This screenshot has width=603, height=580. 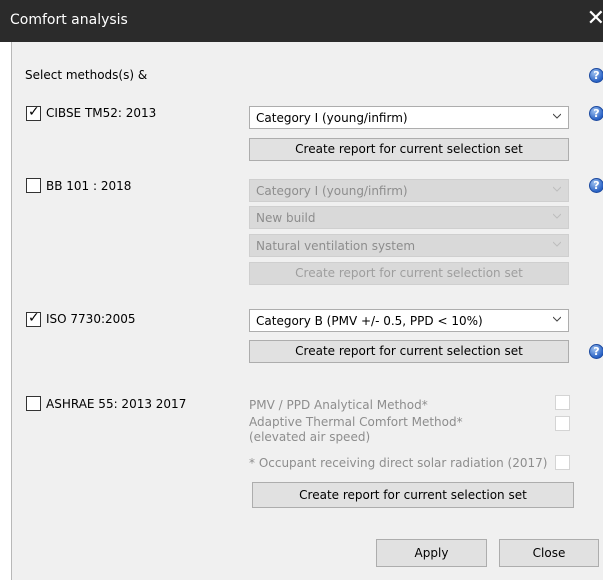 What do you see at coordinates (86, 75) in the screenshot?
I see `select-methods-label: Select methods(s) &` at bounding box center [86, 75].